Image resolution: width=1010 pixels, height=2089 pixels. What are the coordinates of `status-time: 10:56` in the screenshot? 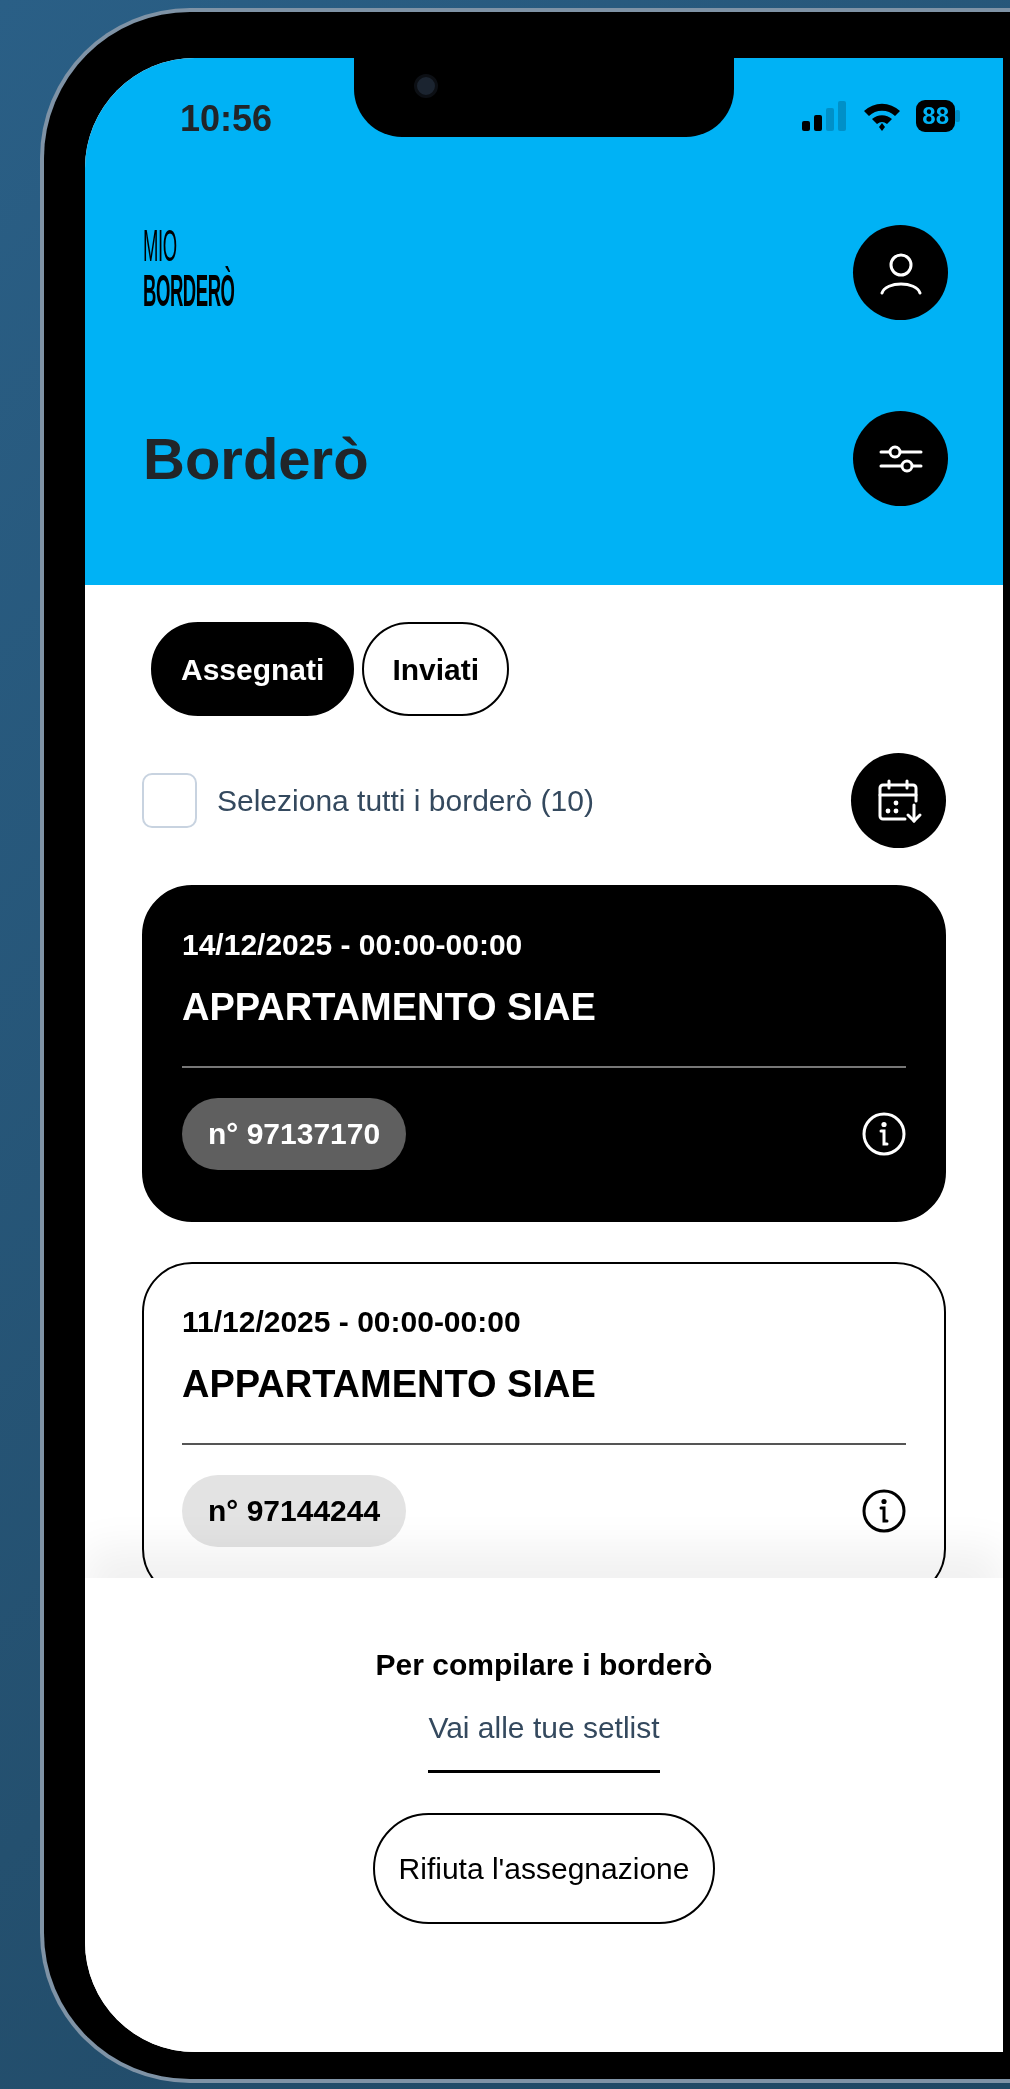 It's located at (226, 119).